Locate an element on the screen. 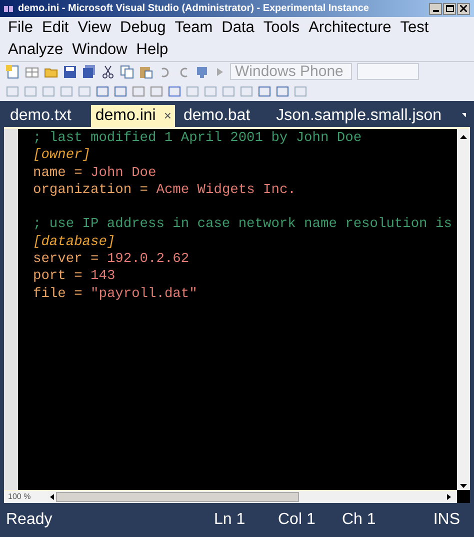 The height and width of the screenshot is (537, 474). menu-item: Data is located at coordinates (238, 28).